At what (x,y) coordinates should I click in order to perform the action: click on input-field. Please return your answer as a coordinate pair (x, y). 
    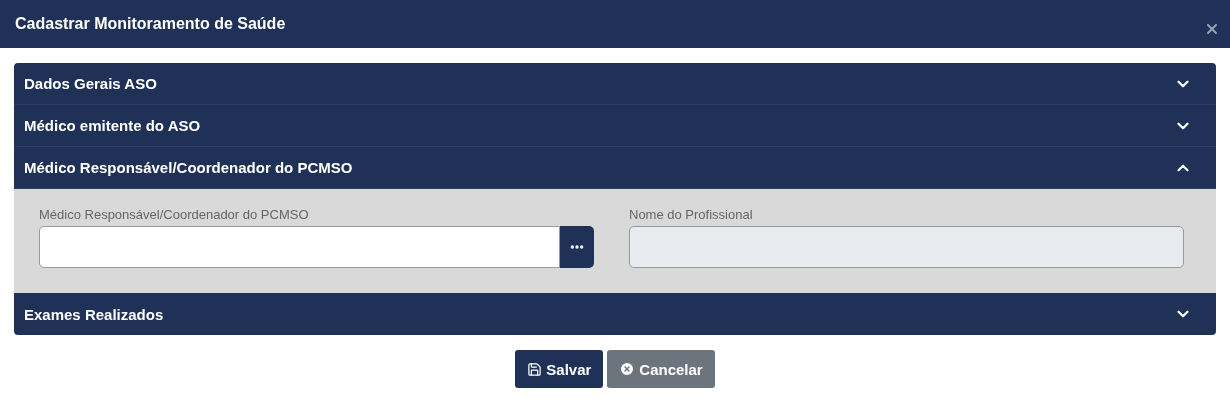
    Looking at the image, I should click on (299, 247).